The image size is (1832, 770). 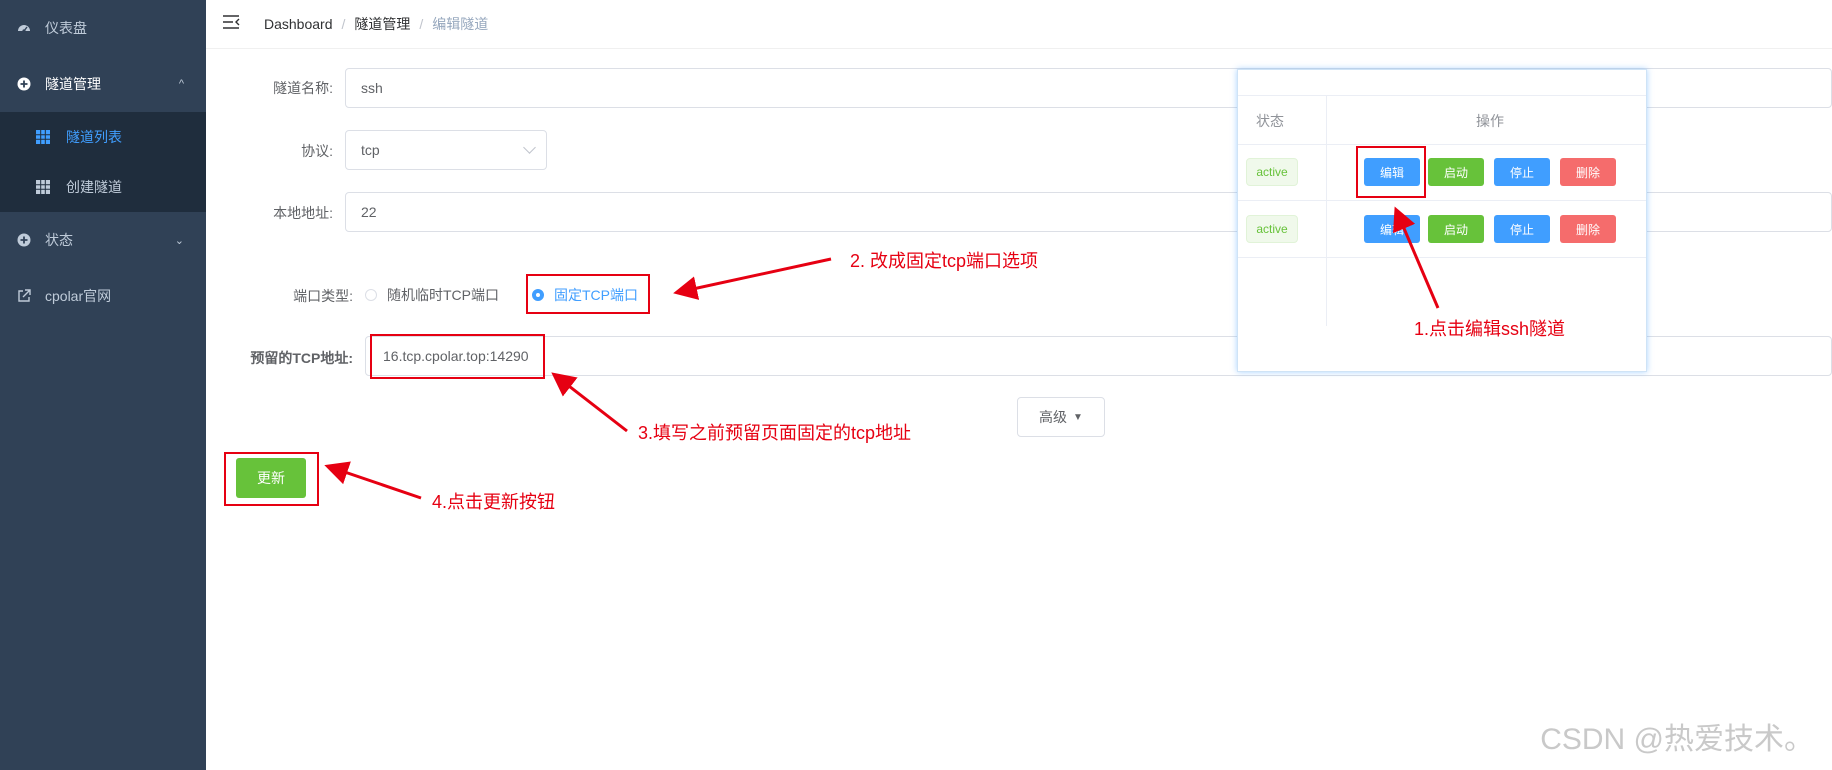 I want to click on annotation-step3: 3.填写之前预留页面固定的tcp地址, so click(x=775, y=433).